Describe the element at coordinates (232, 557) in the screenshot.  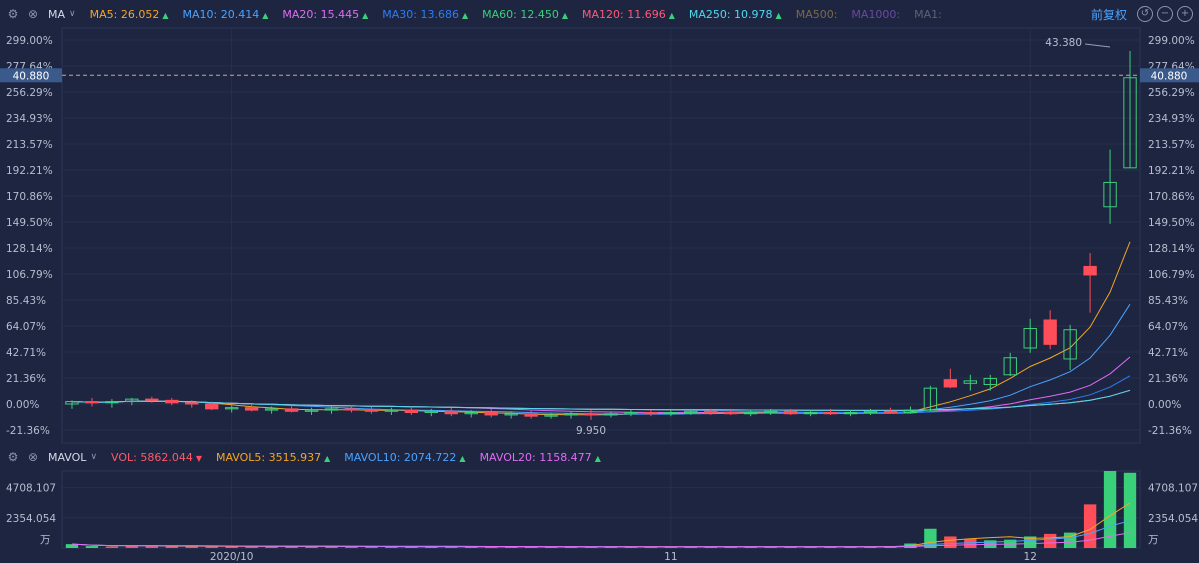
I see `x-tick-label: 2020/10` at that location.